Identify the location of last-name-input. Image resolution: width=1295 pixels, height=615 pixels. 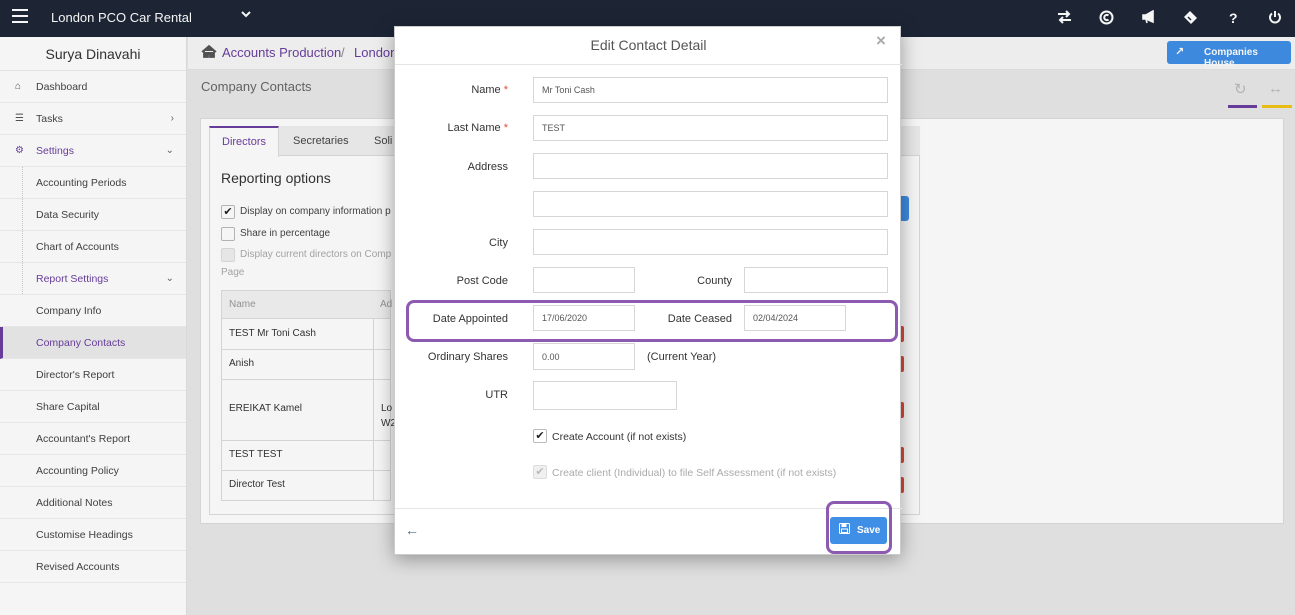
(710, 128).